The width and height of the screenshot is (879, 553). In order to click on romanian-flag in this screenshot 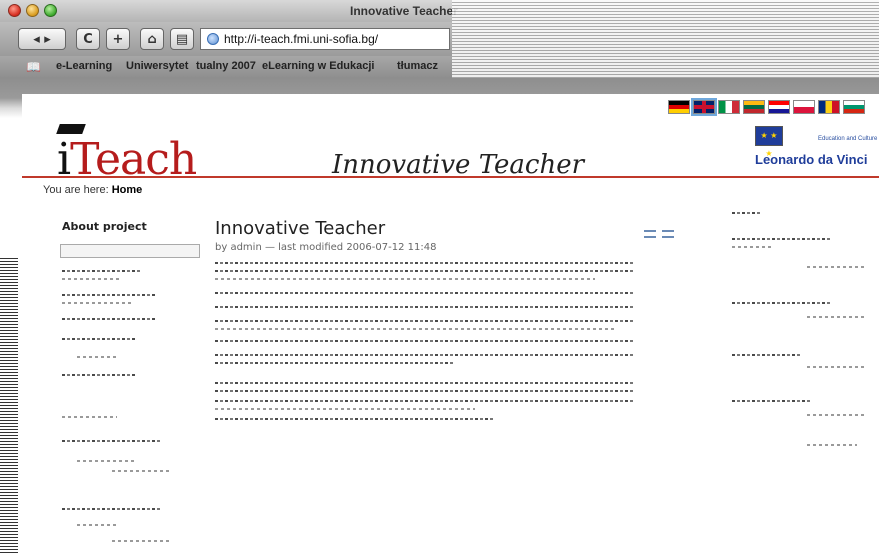, I will do `click(829, 107)`.